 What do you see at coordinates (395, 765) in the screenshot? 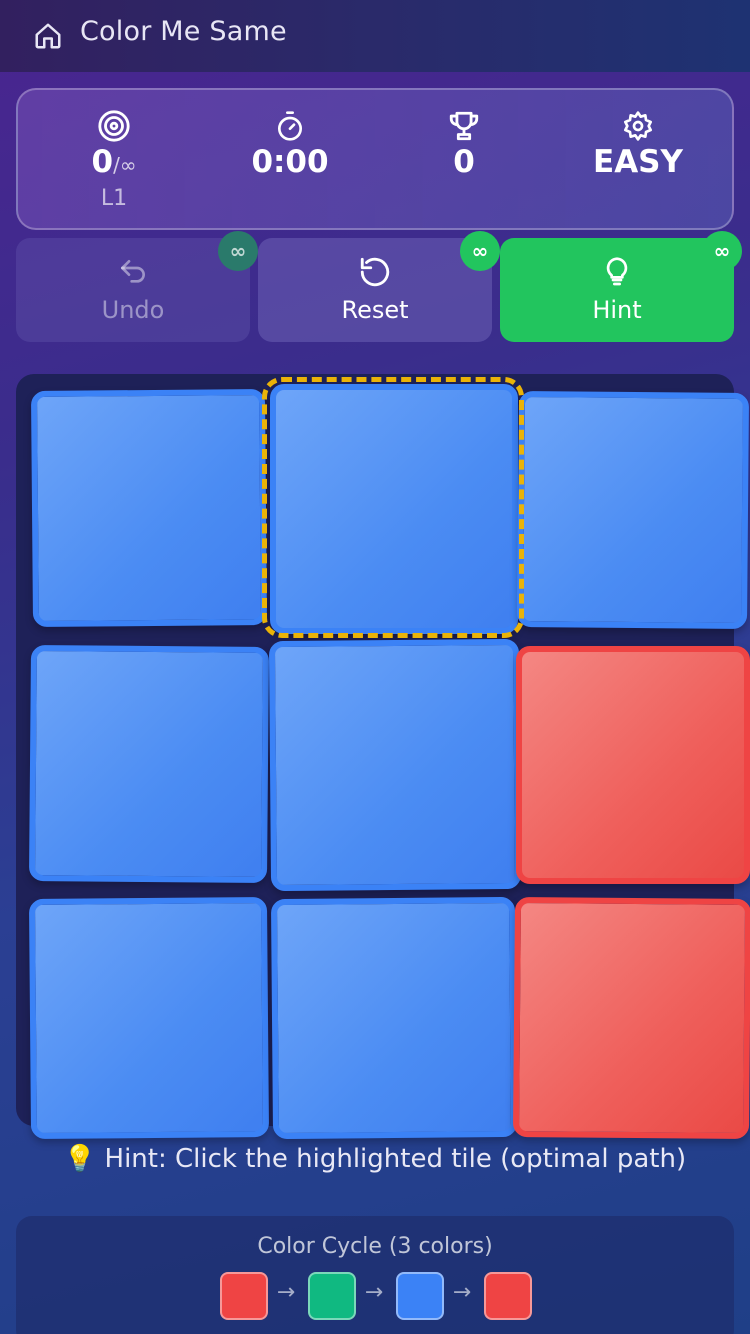
I see `tile-r2-c2-blue` at bounding box center [395, 765].